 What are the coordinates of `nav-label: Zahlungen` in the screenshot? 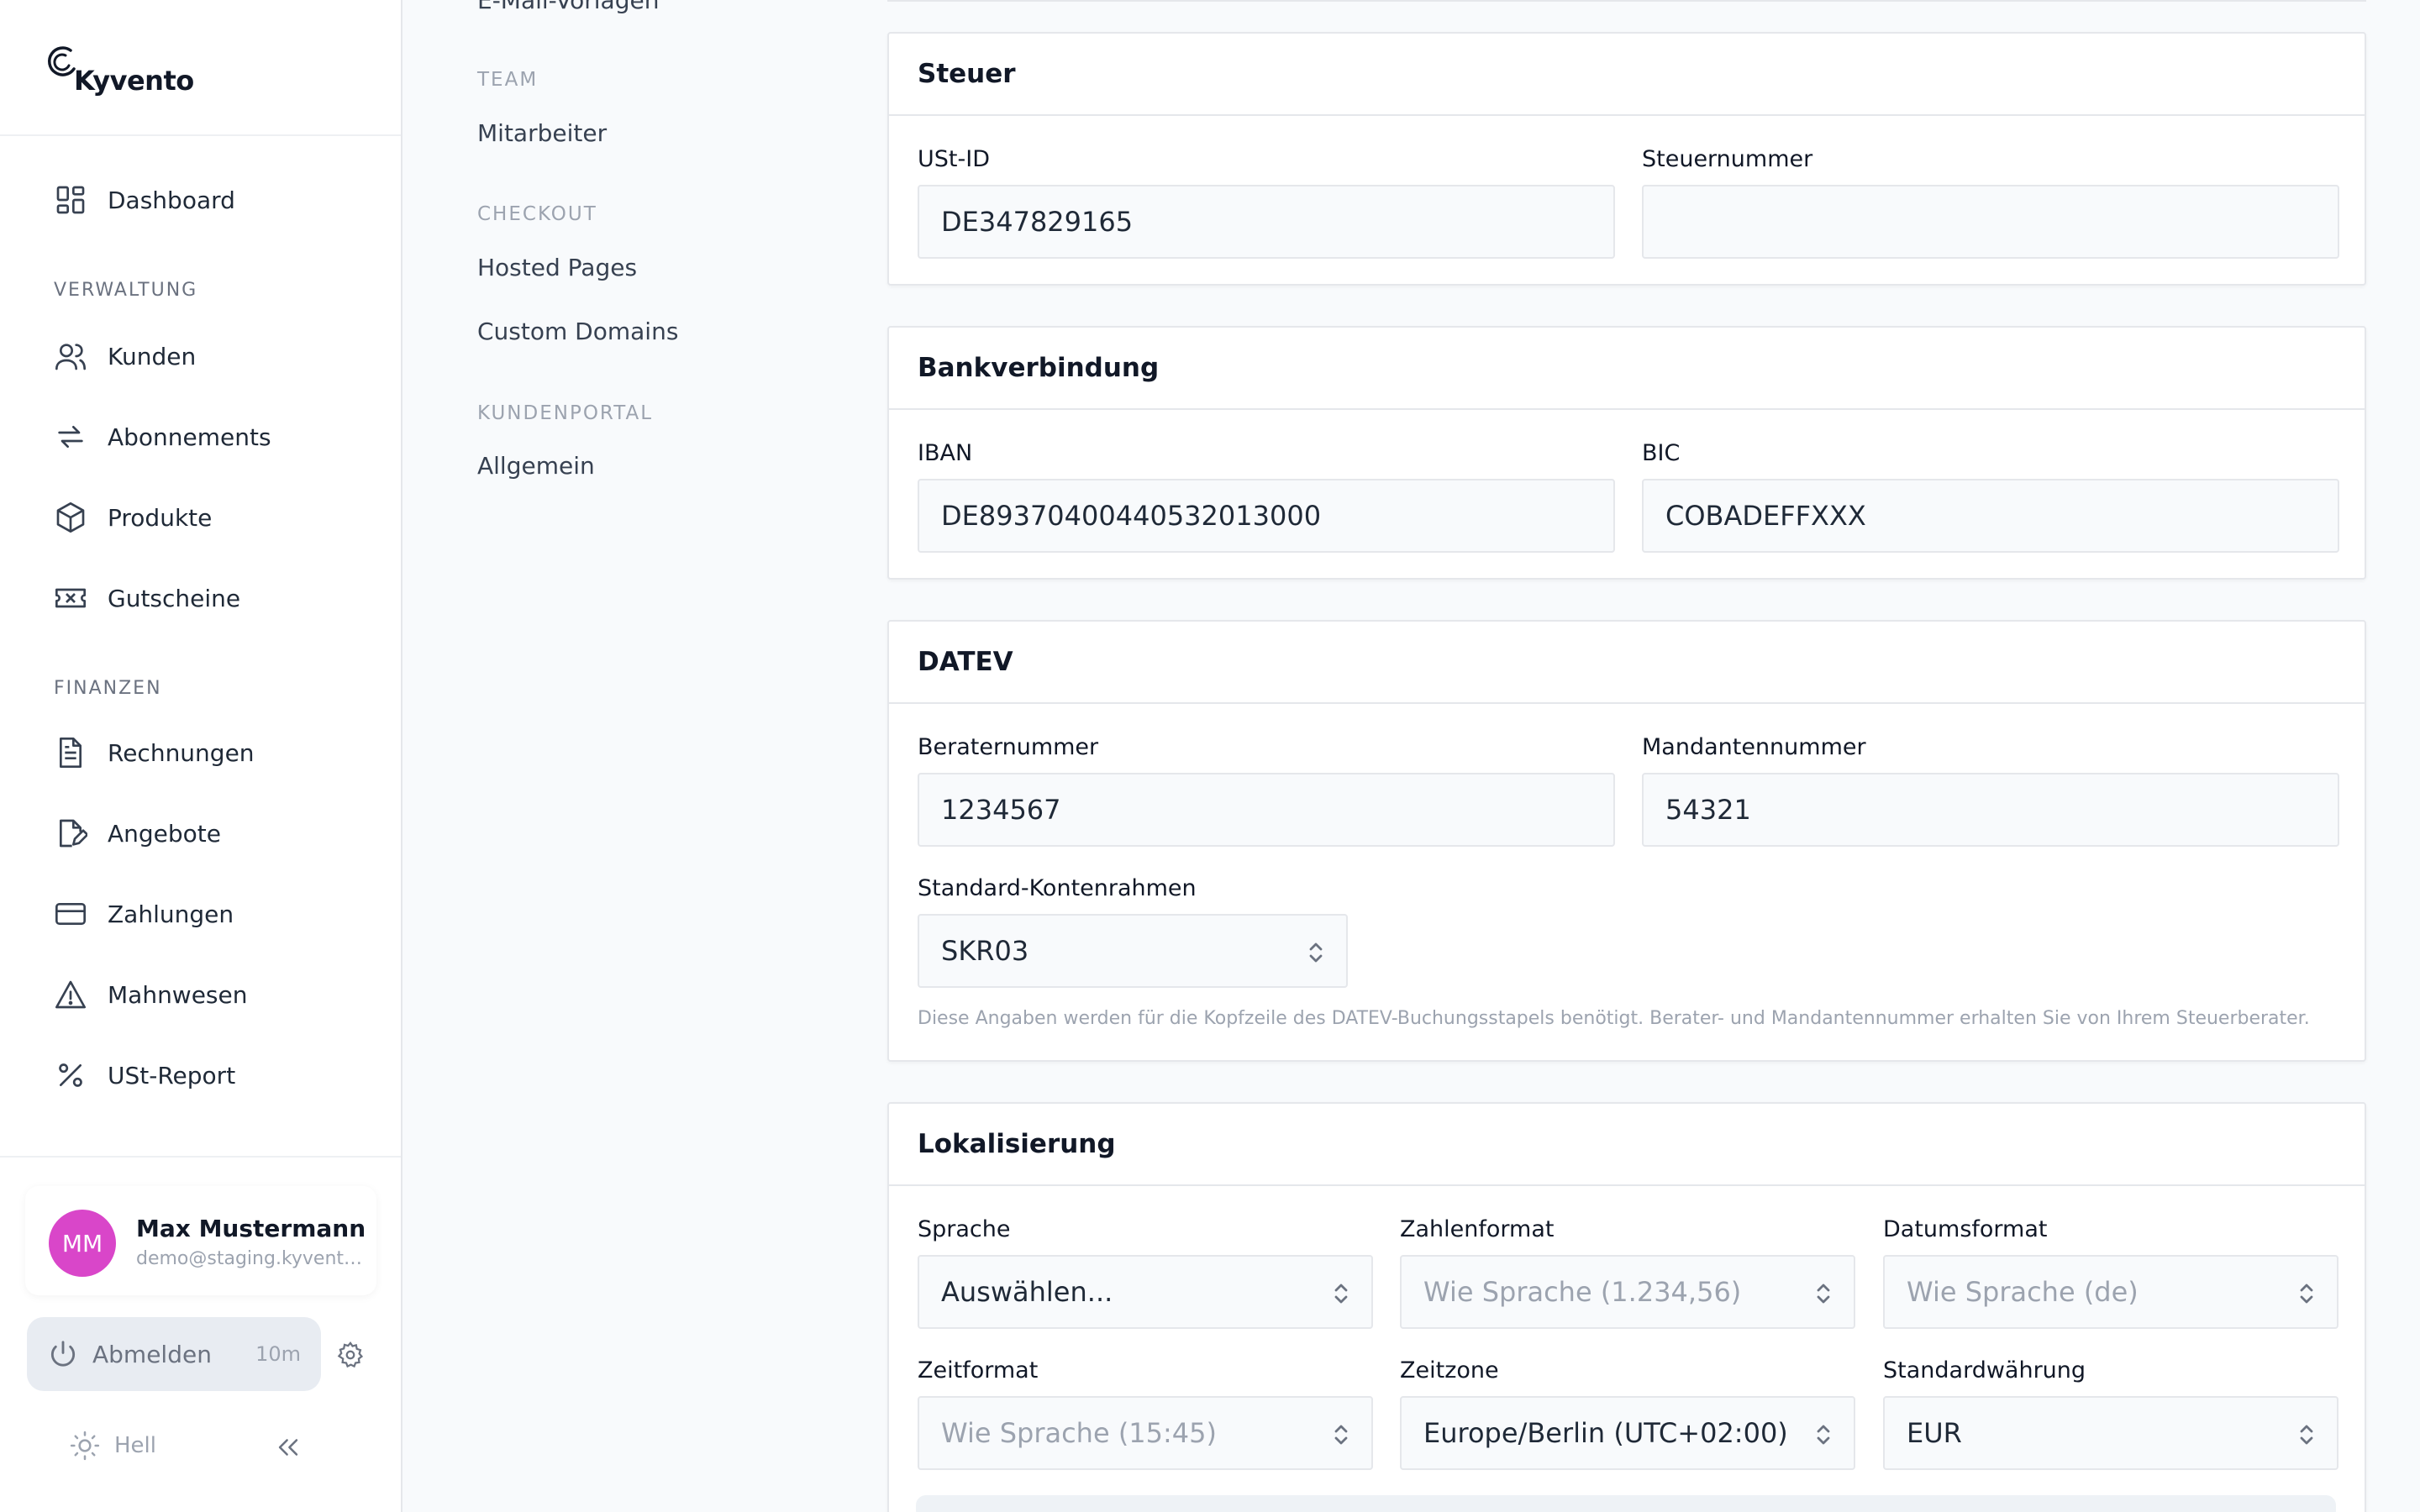 It's located at (171, 914).